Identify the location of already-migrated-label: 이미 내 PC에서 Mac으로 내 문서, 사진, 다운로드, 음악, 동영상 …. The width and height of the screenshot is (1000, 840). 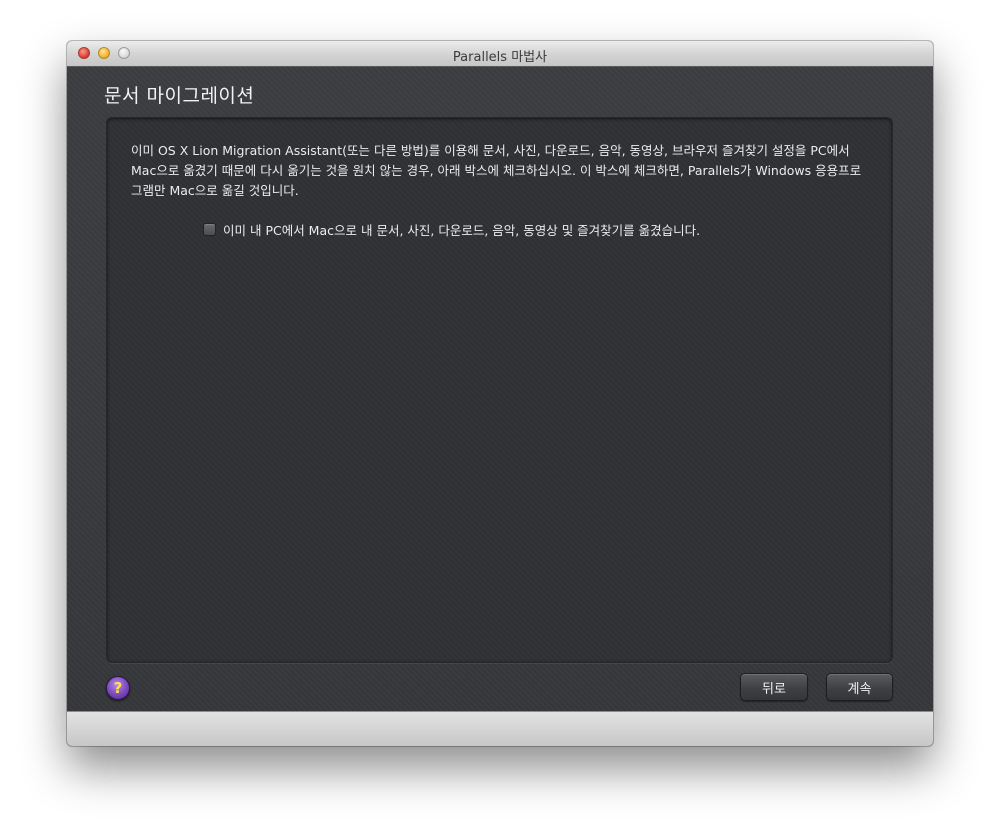
(461, 229).